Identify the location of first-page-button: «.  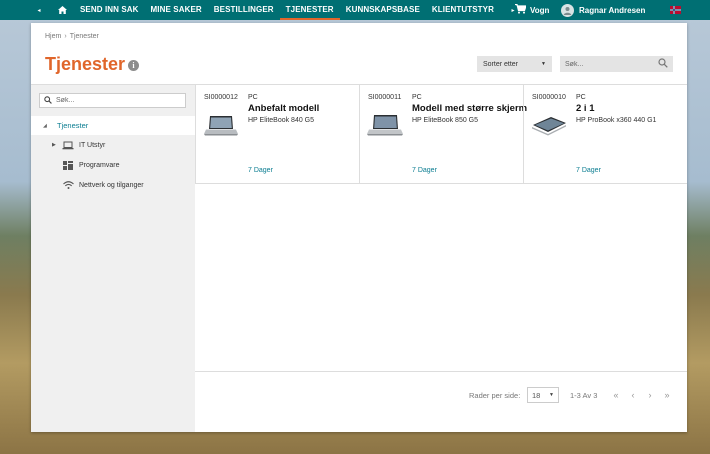
(616, 395).